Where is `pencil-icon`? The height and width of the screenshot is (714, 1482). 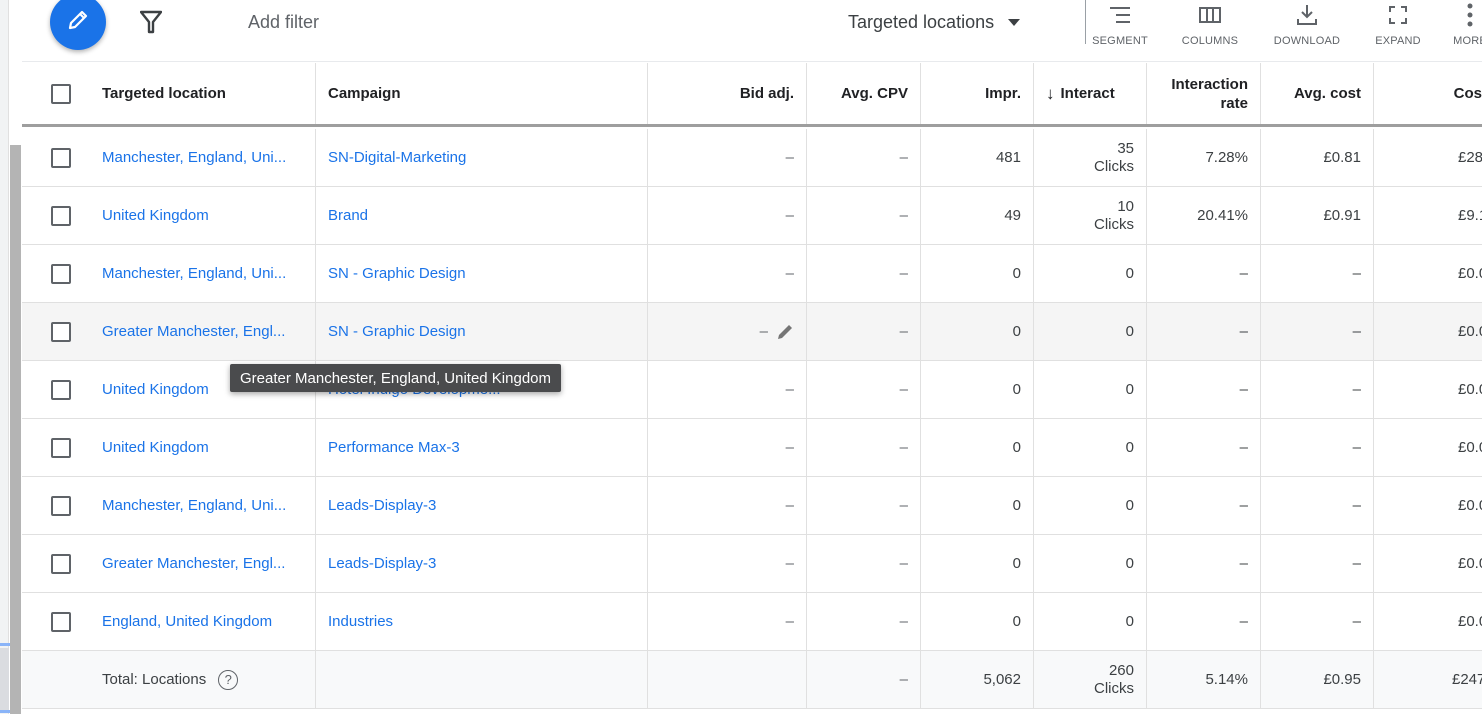
pencil-icon is located at coordinates (78, 22).